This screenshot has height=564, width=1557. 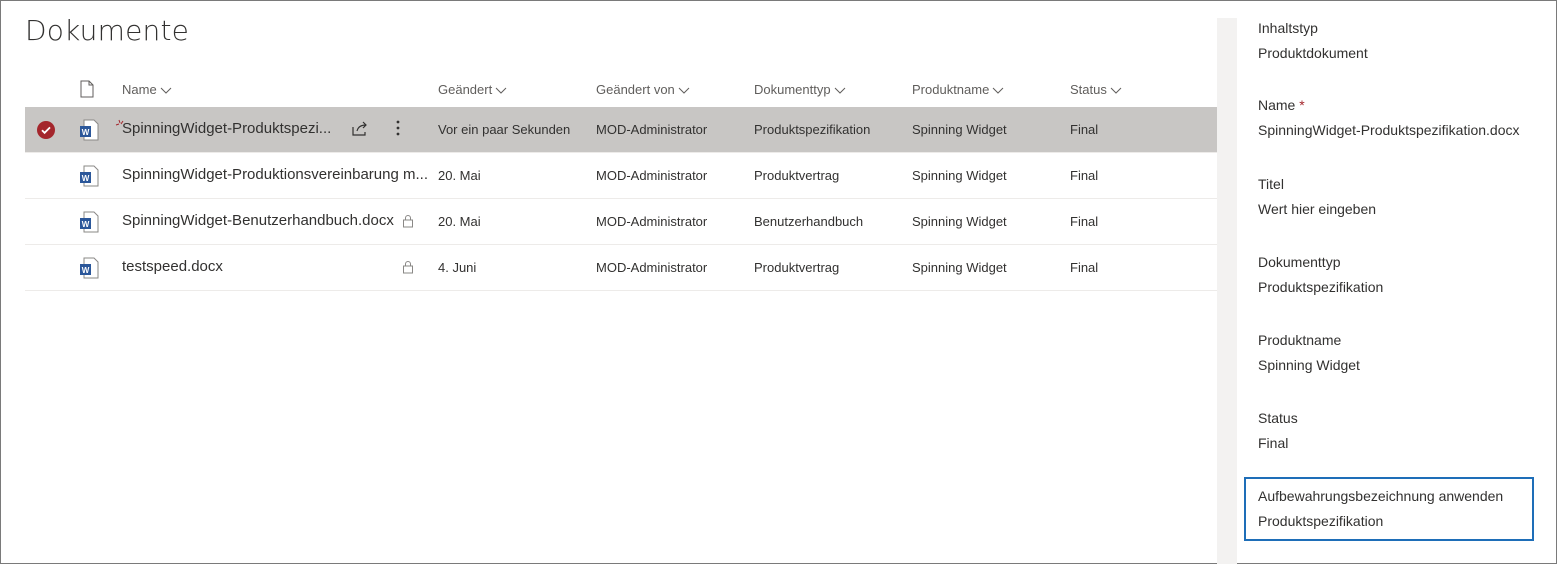 What do you see at coordinates (1288, 28) in the screenshot?
I see `property-label: Inhaltstyp` at bounding box center [1288, 28].